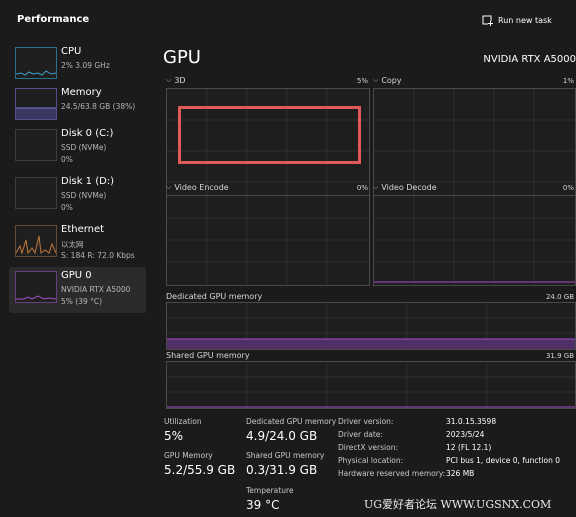 This screenshot has height=517, width=576. I want to click on ethernet-thumbnail, so click(36, 241).